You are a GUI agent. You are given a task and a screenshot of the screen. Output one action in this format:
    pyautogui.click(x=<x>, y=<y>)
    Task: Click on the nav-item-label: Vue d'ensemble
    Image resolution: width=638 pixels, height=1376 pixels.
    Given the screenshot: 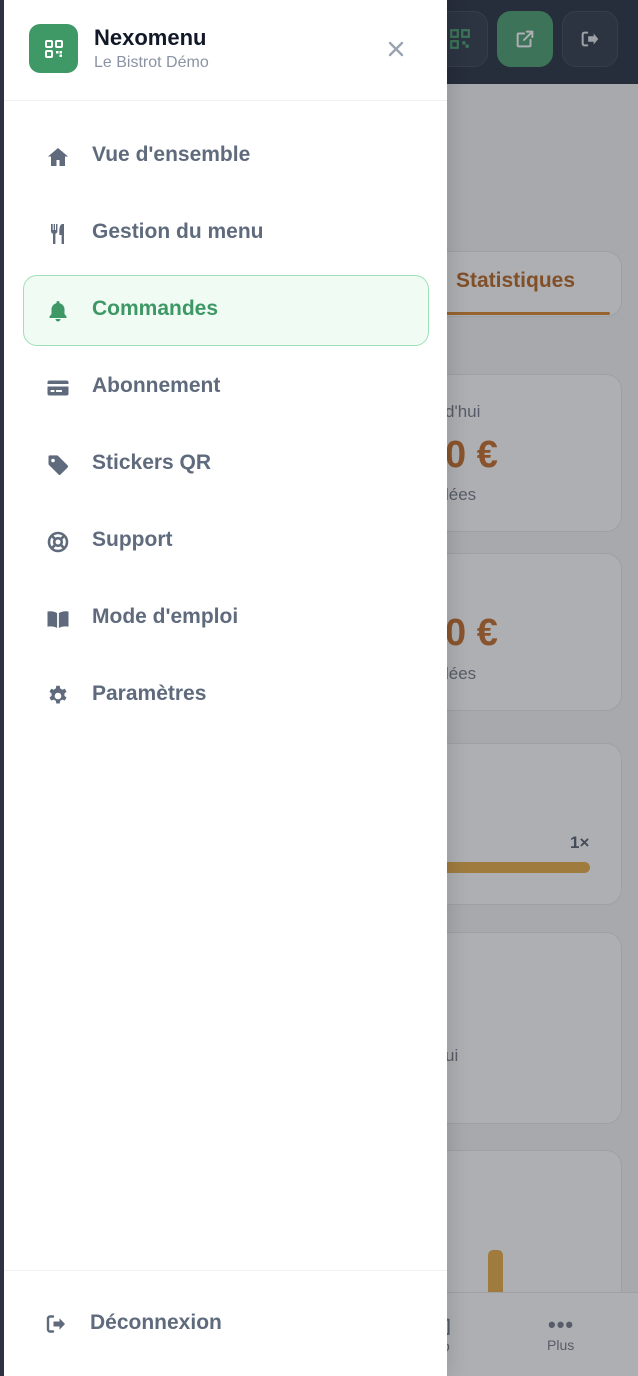 What is the action you would take?
    pyautogui.click(x=171, y=154)
    